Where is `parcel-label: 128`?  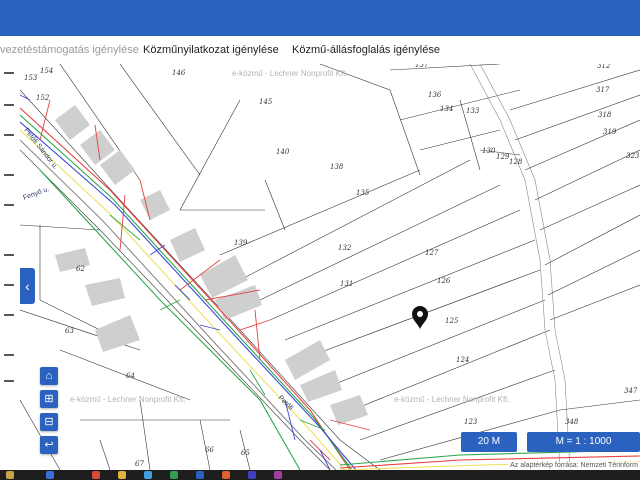
parcel-label: 128 is located at coordinates (516, 162).